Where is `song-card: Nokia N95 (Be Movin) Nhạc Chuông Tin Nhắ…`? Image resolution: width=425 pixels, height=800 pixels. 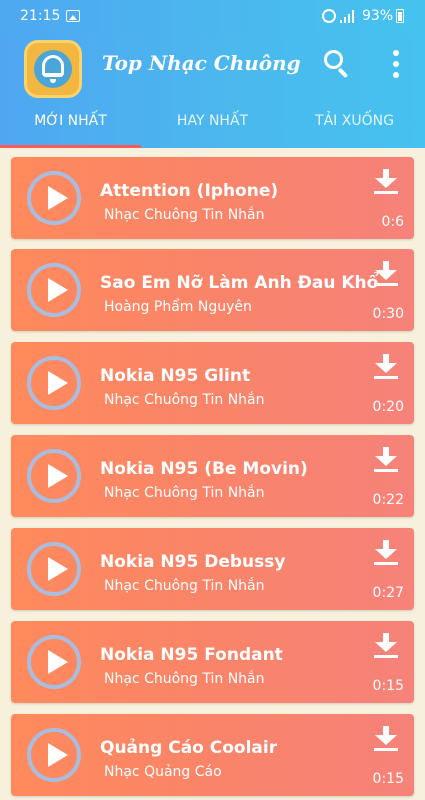
song-card: Nokia N95 (Be Movin) Nhạc Chuông Tin Nhắ… is located at coordinates (212, 476).